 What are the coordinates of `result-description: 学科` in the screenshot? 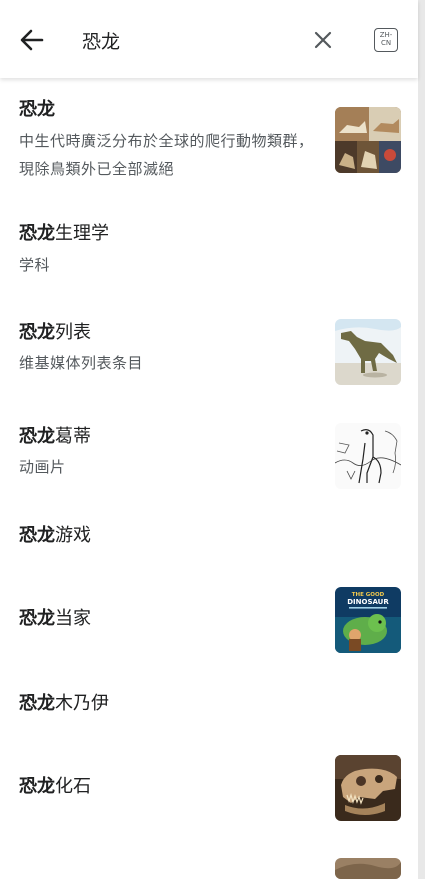 It's located at (35, 265).